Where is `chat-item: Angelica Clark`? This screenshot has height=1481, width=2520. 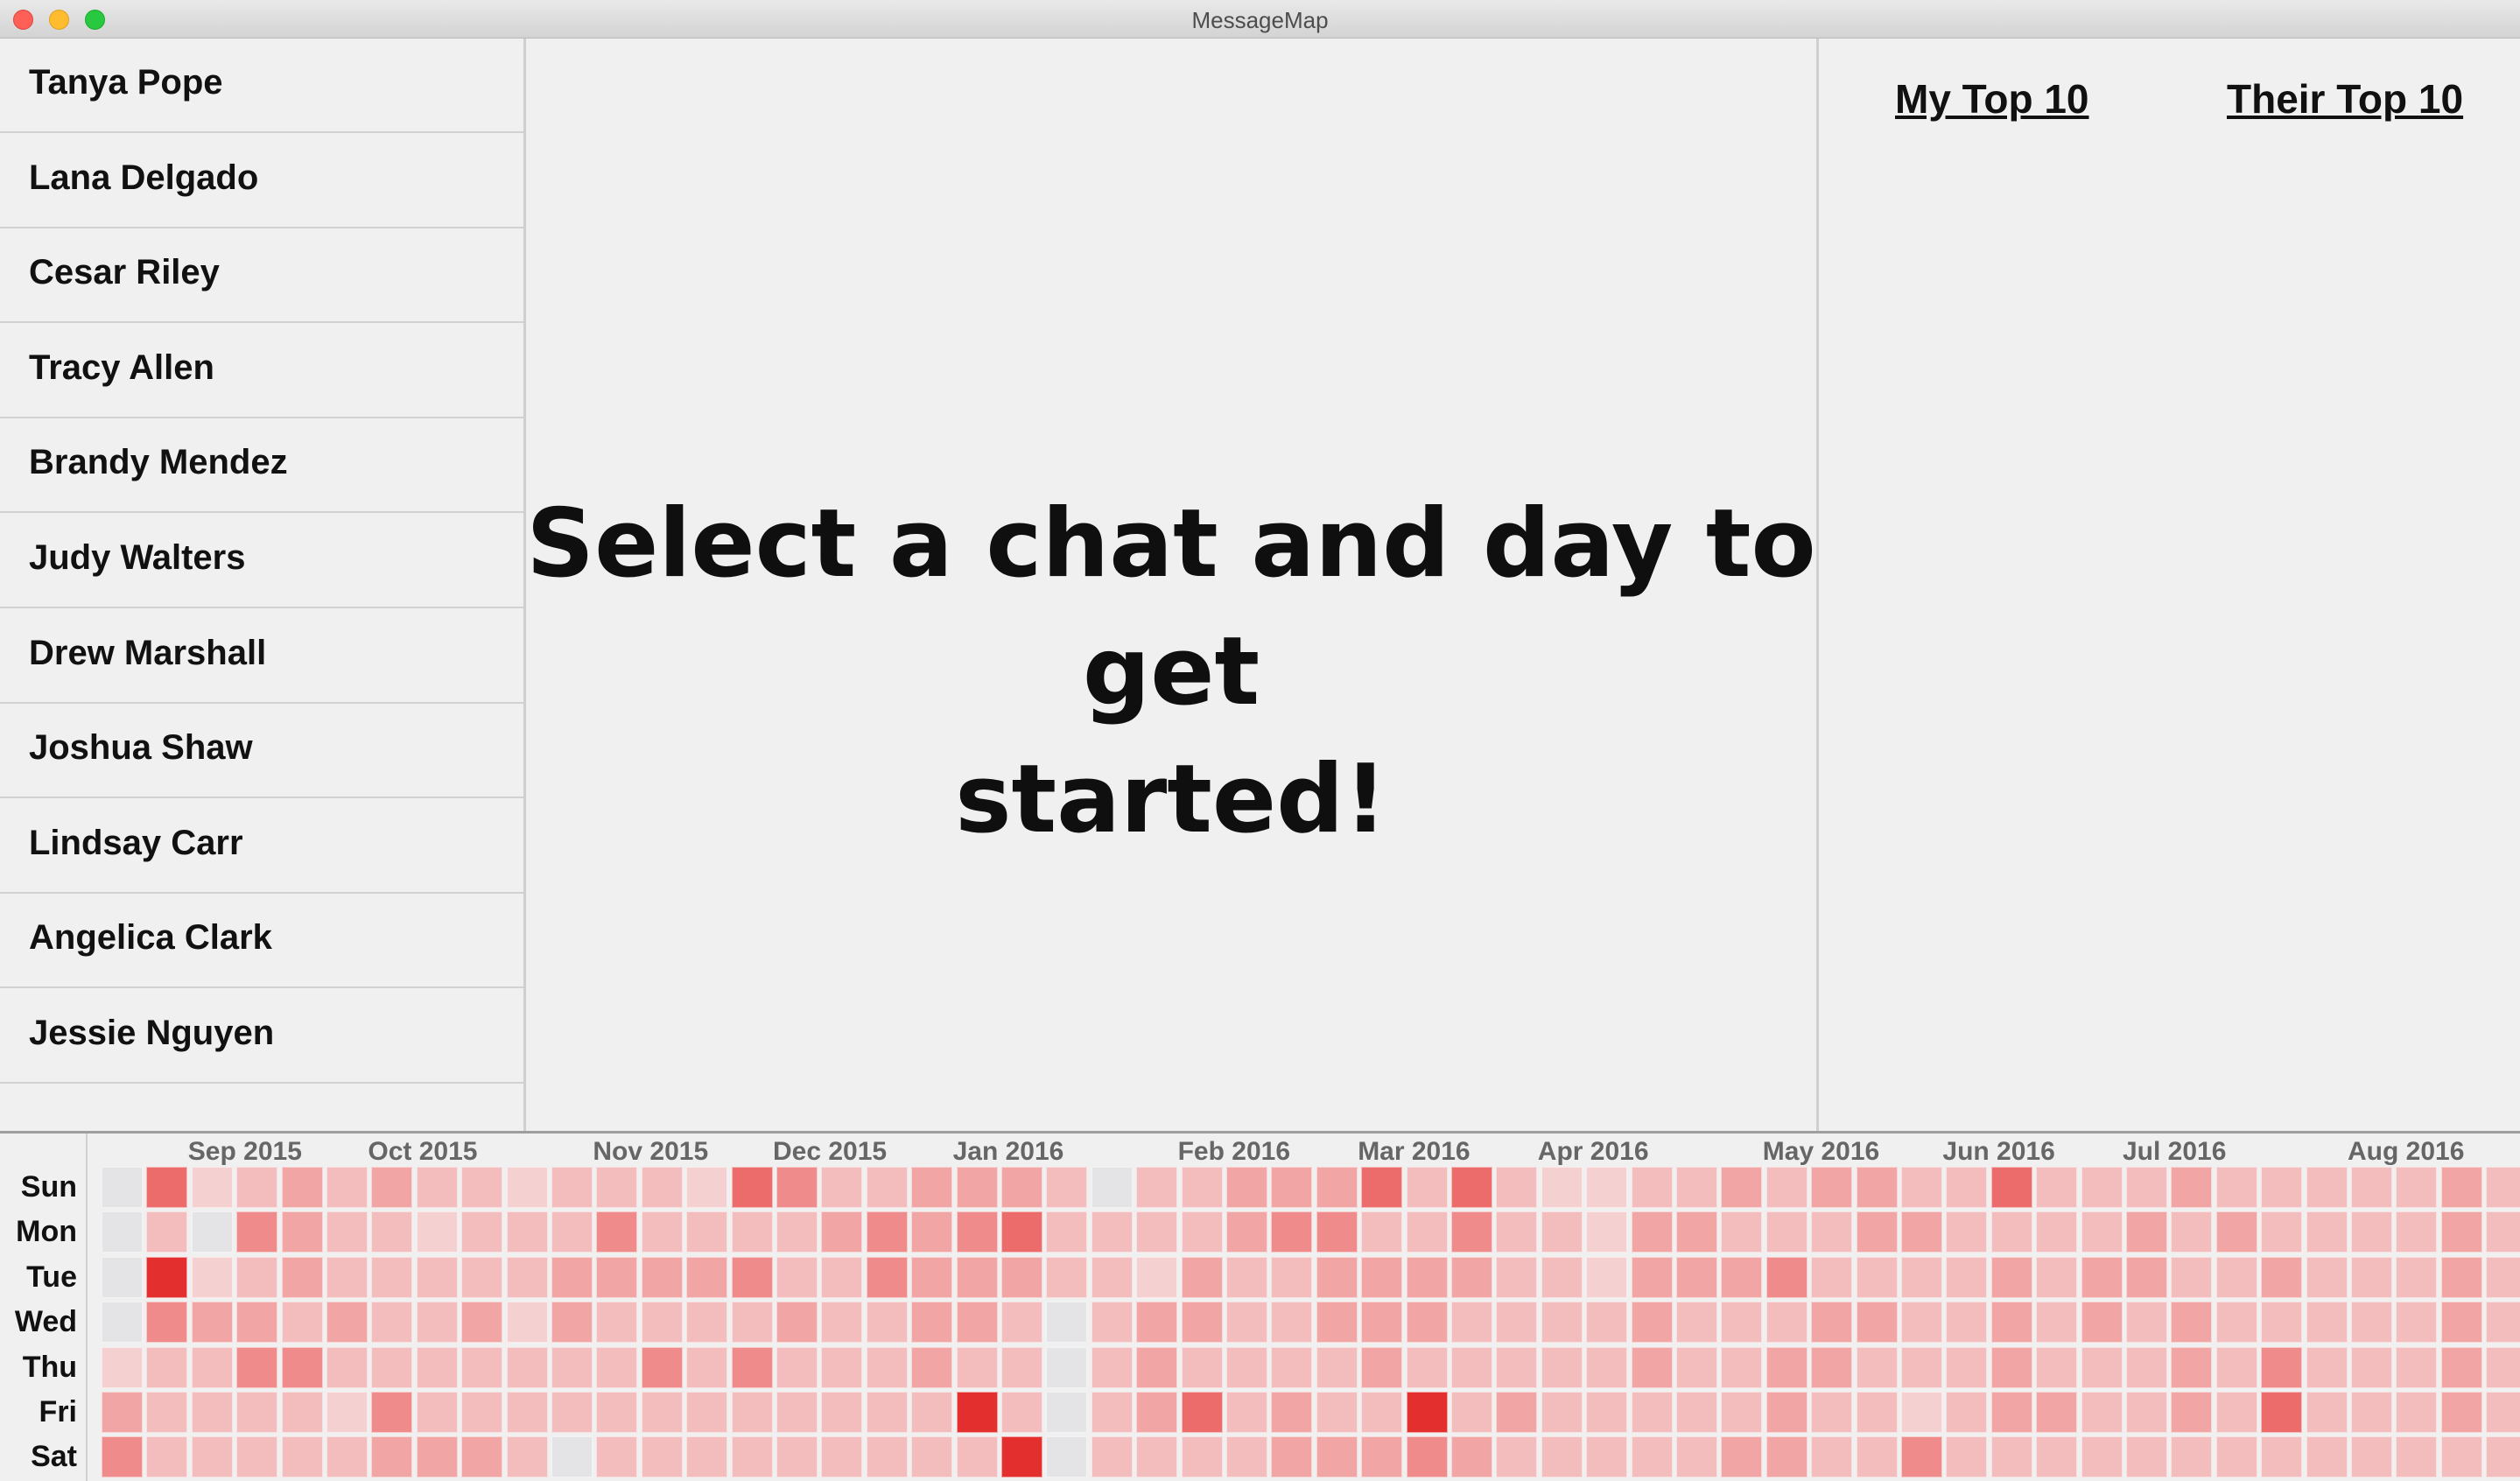
chat-item: Angelica Clark is located at coordinates (261, 941).